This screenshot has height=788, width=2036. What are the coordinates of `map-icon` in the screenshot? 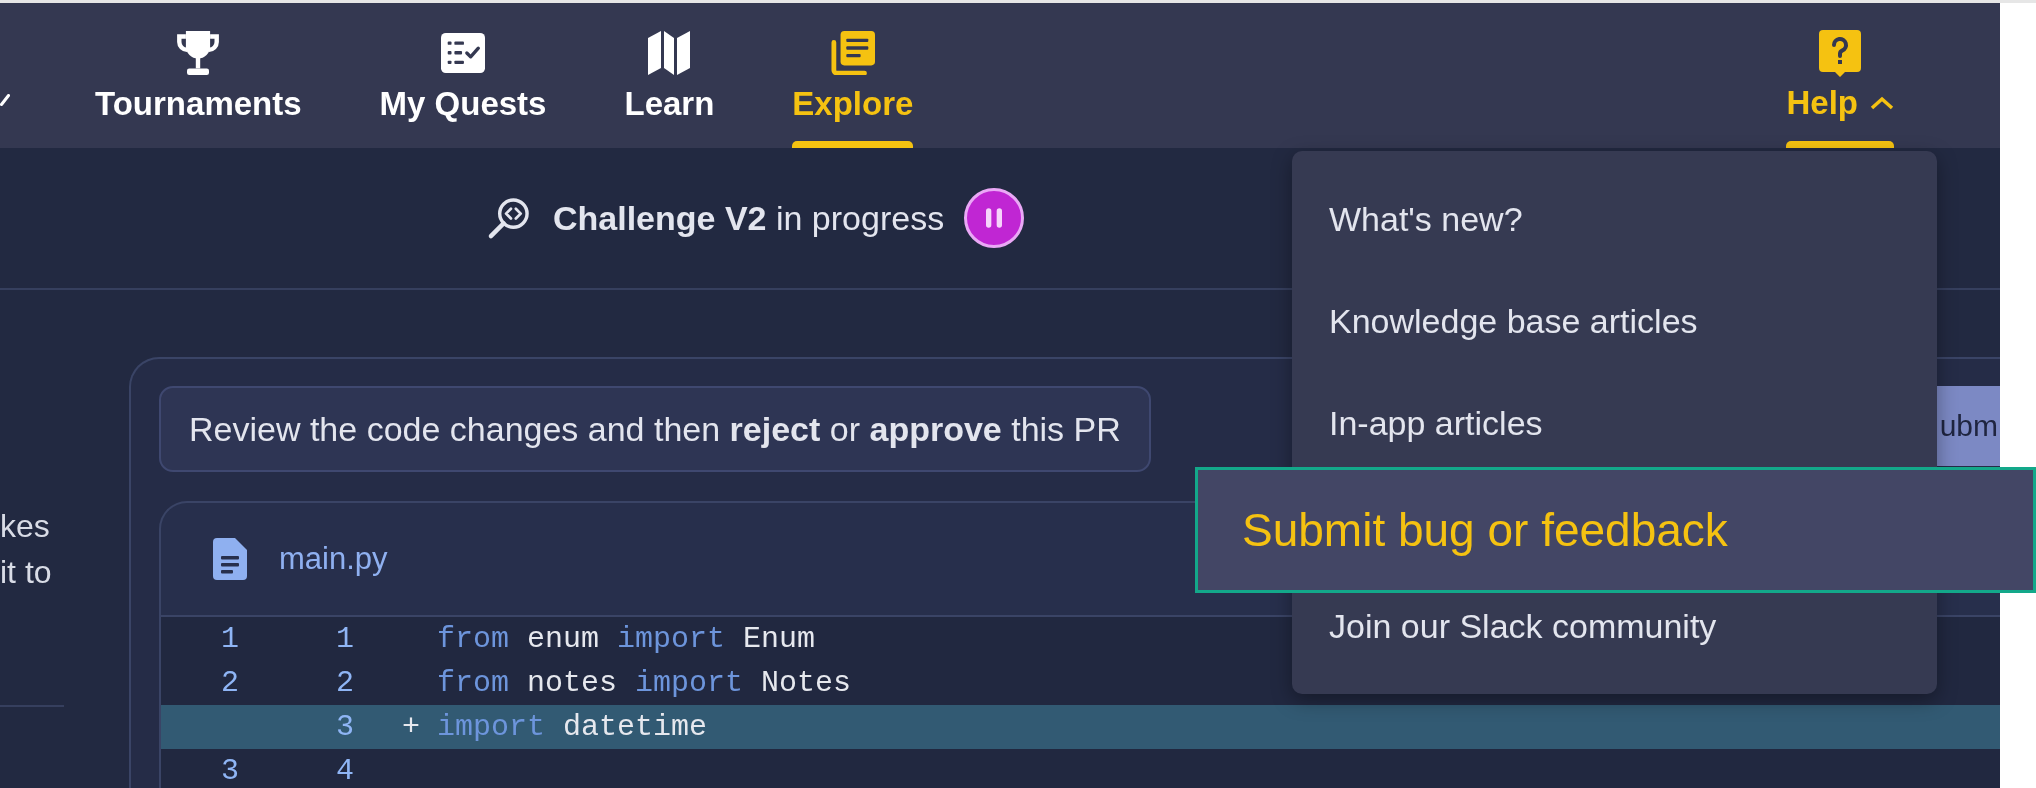 It's located at (669, 53).